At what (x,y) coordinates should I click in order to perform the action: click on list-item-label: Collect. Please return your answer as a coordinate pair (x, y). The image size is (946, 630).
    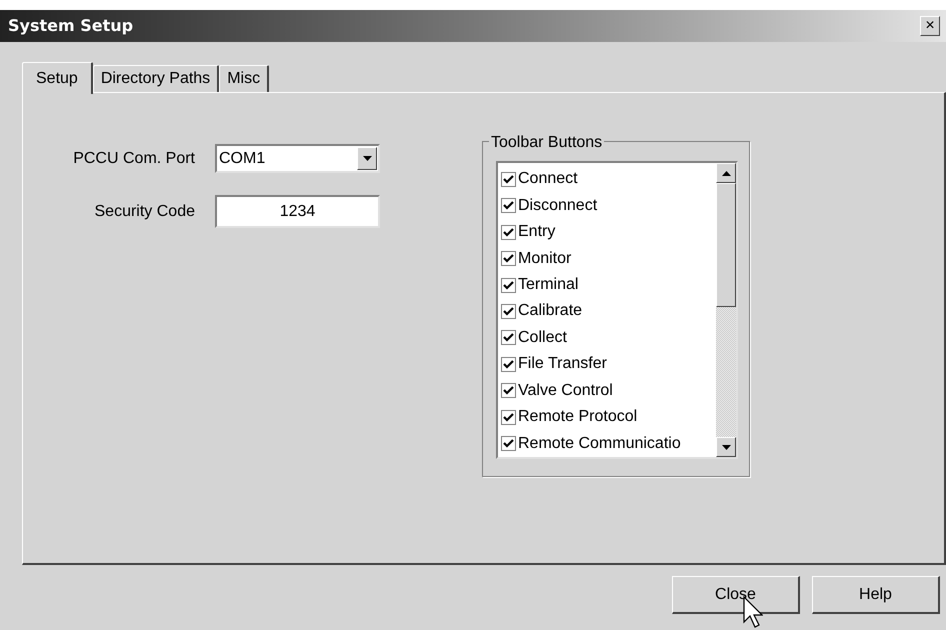
    Looking at the image, I should click on (542, 338).